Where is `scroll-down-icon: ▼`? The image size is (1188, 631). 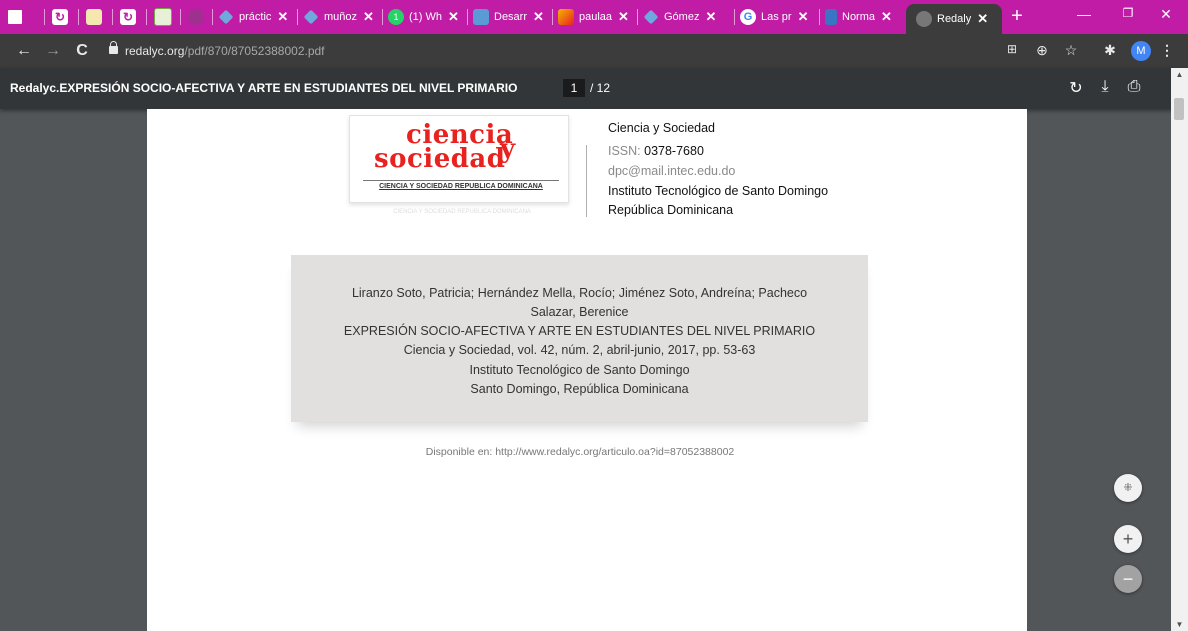
scroll-down-icon: ▼ is located at coordinates (1179, 624).